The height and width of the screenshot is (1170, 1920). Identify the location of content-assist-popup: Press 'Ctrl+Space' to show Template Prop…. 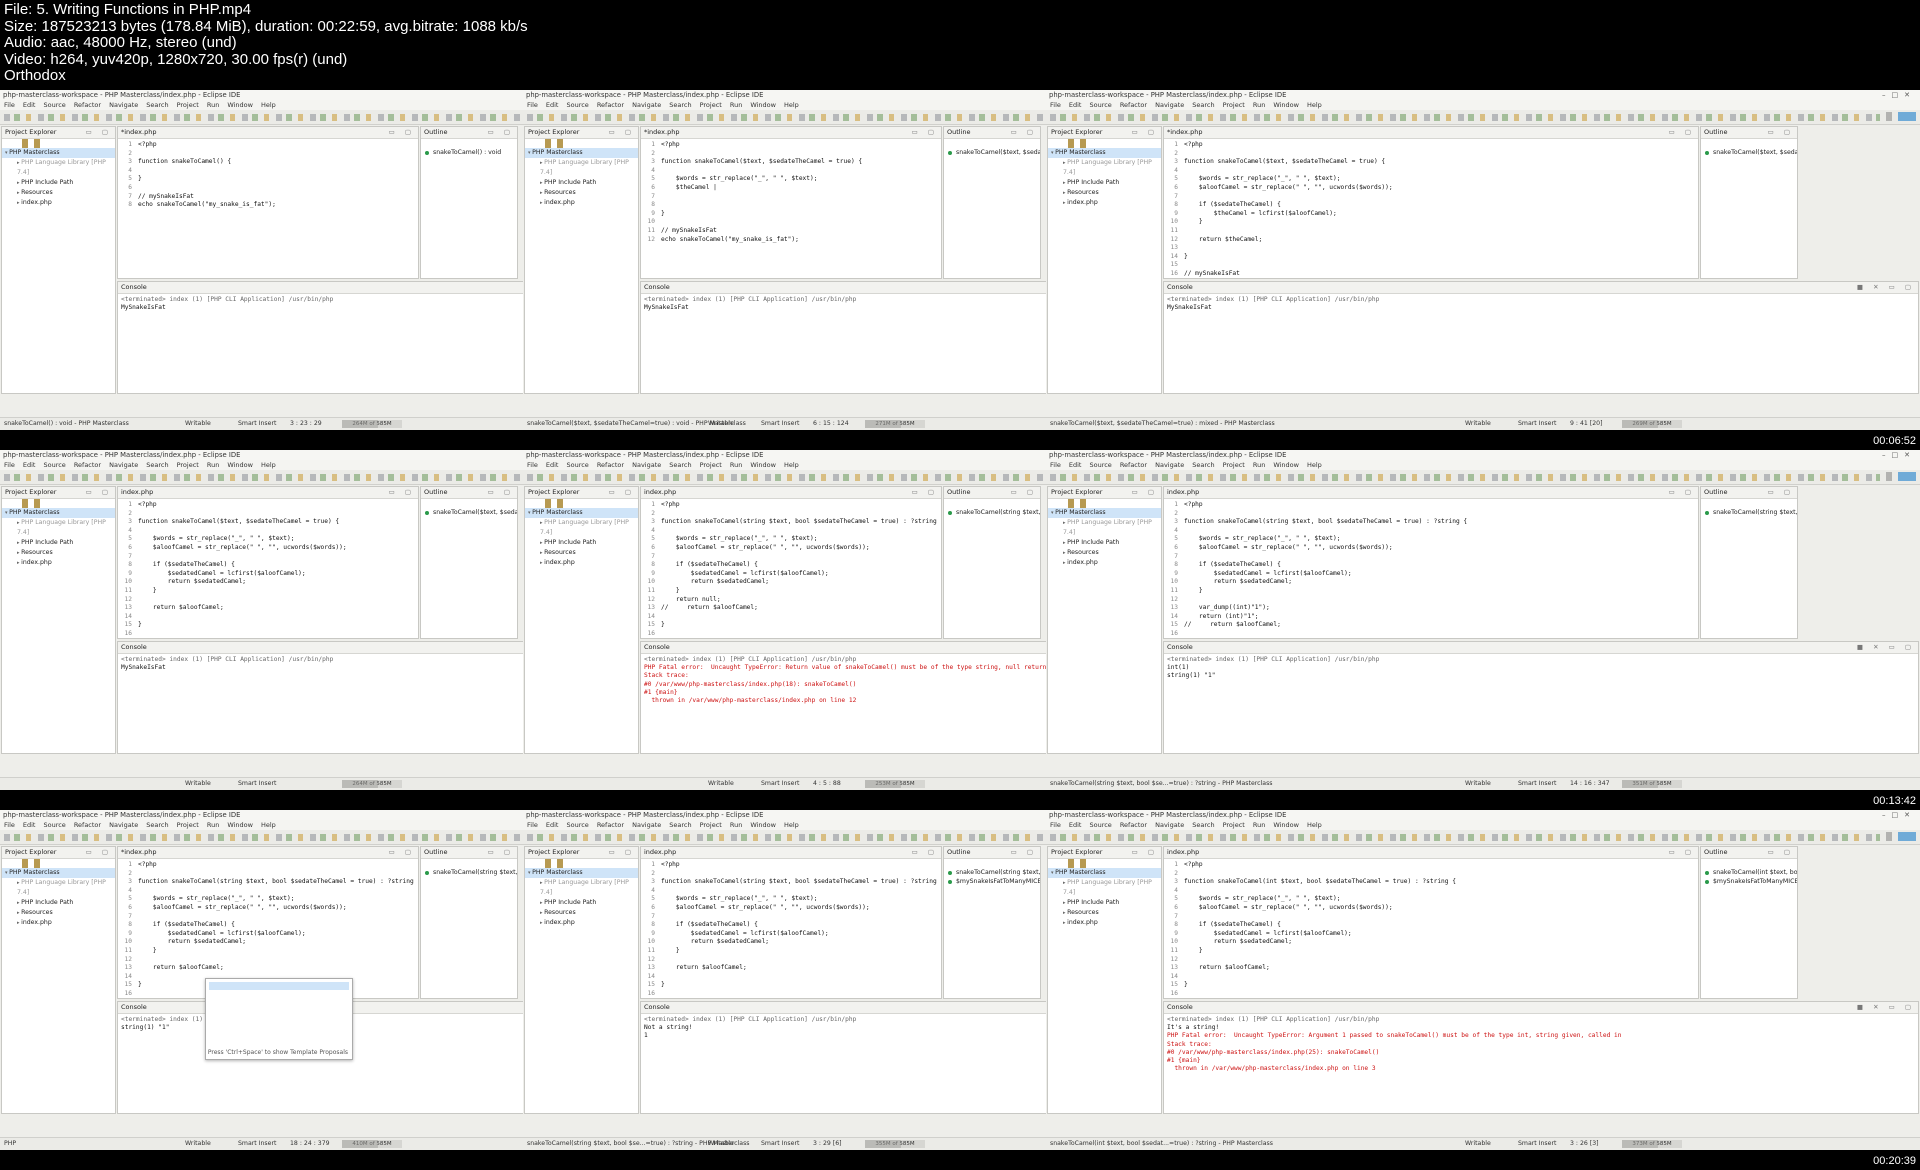
(279, 1019).